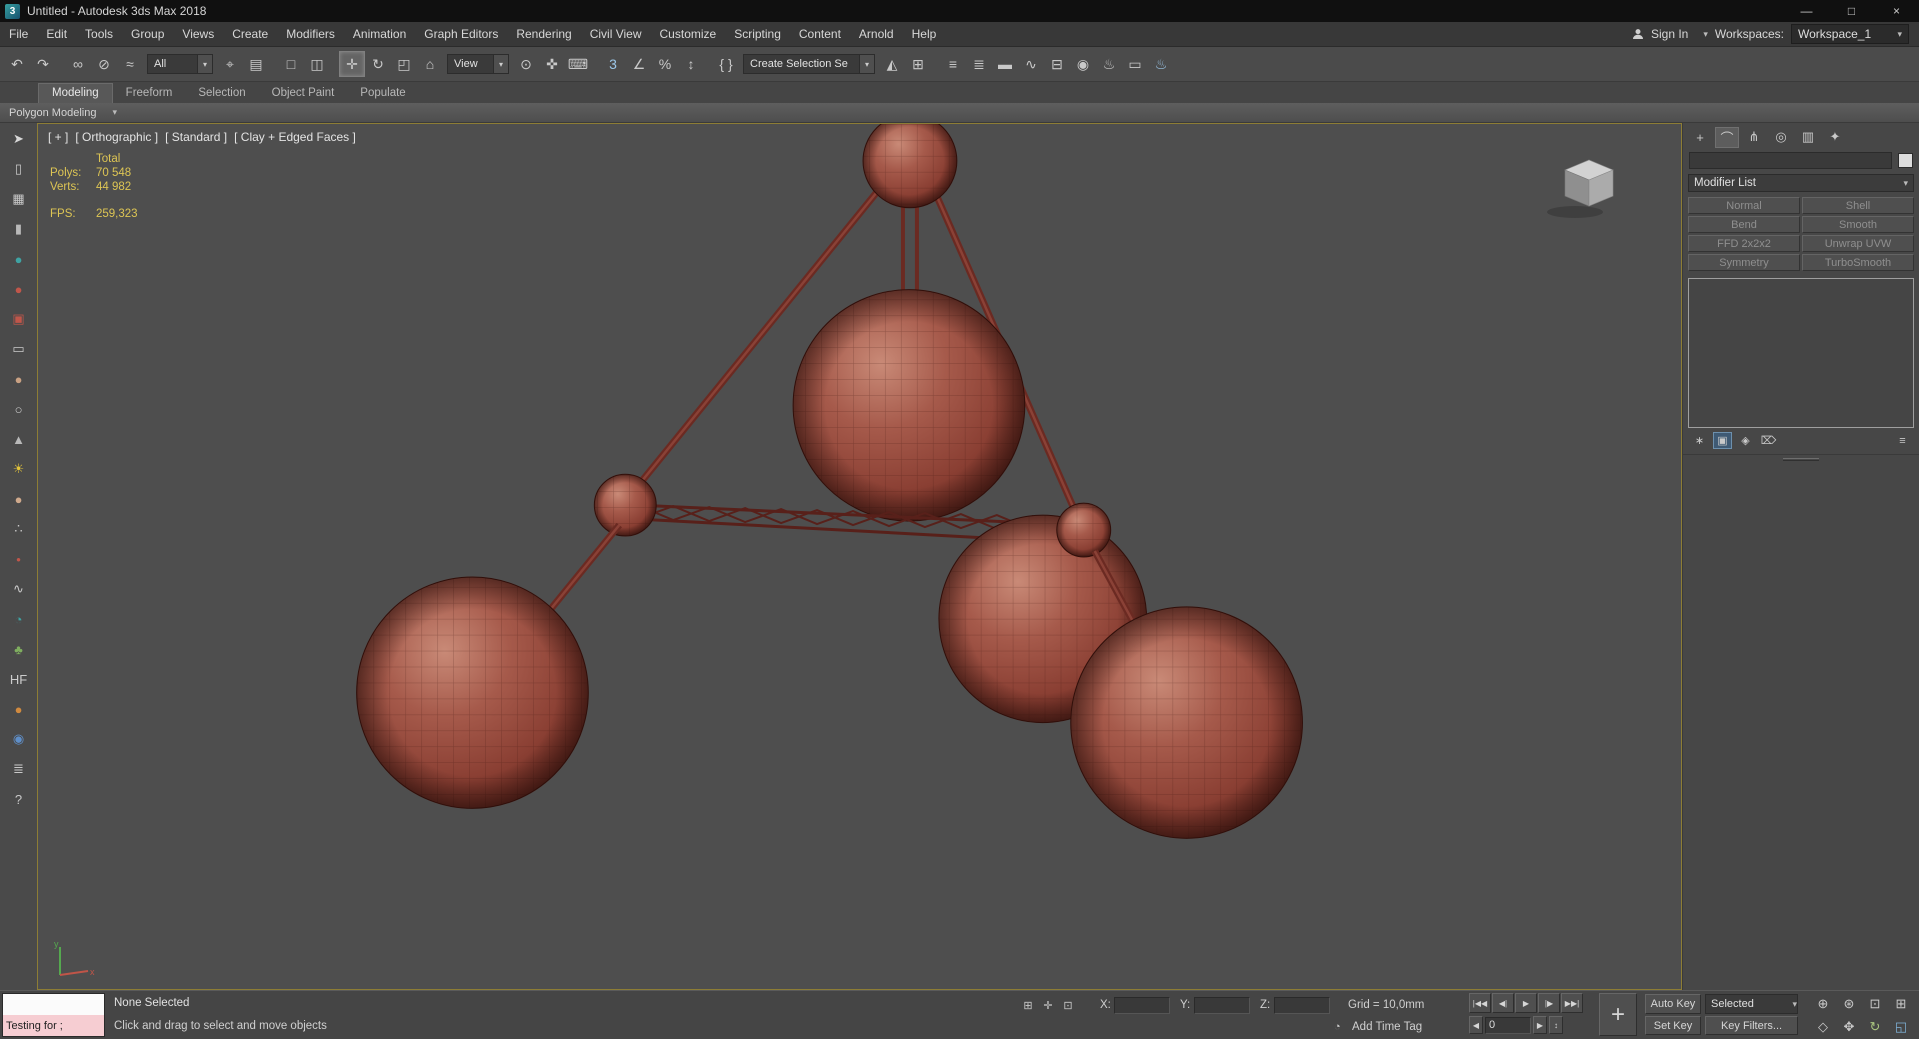 The height and width of the screenshot is (1039, 1919). Describe the element at coordinates (543, 34) in the screenshot. I see `menu-rendering: Rendering` at that location.